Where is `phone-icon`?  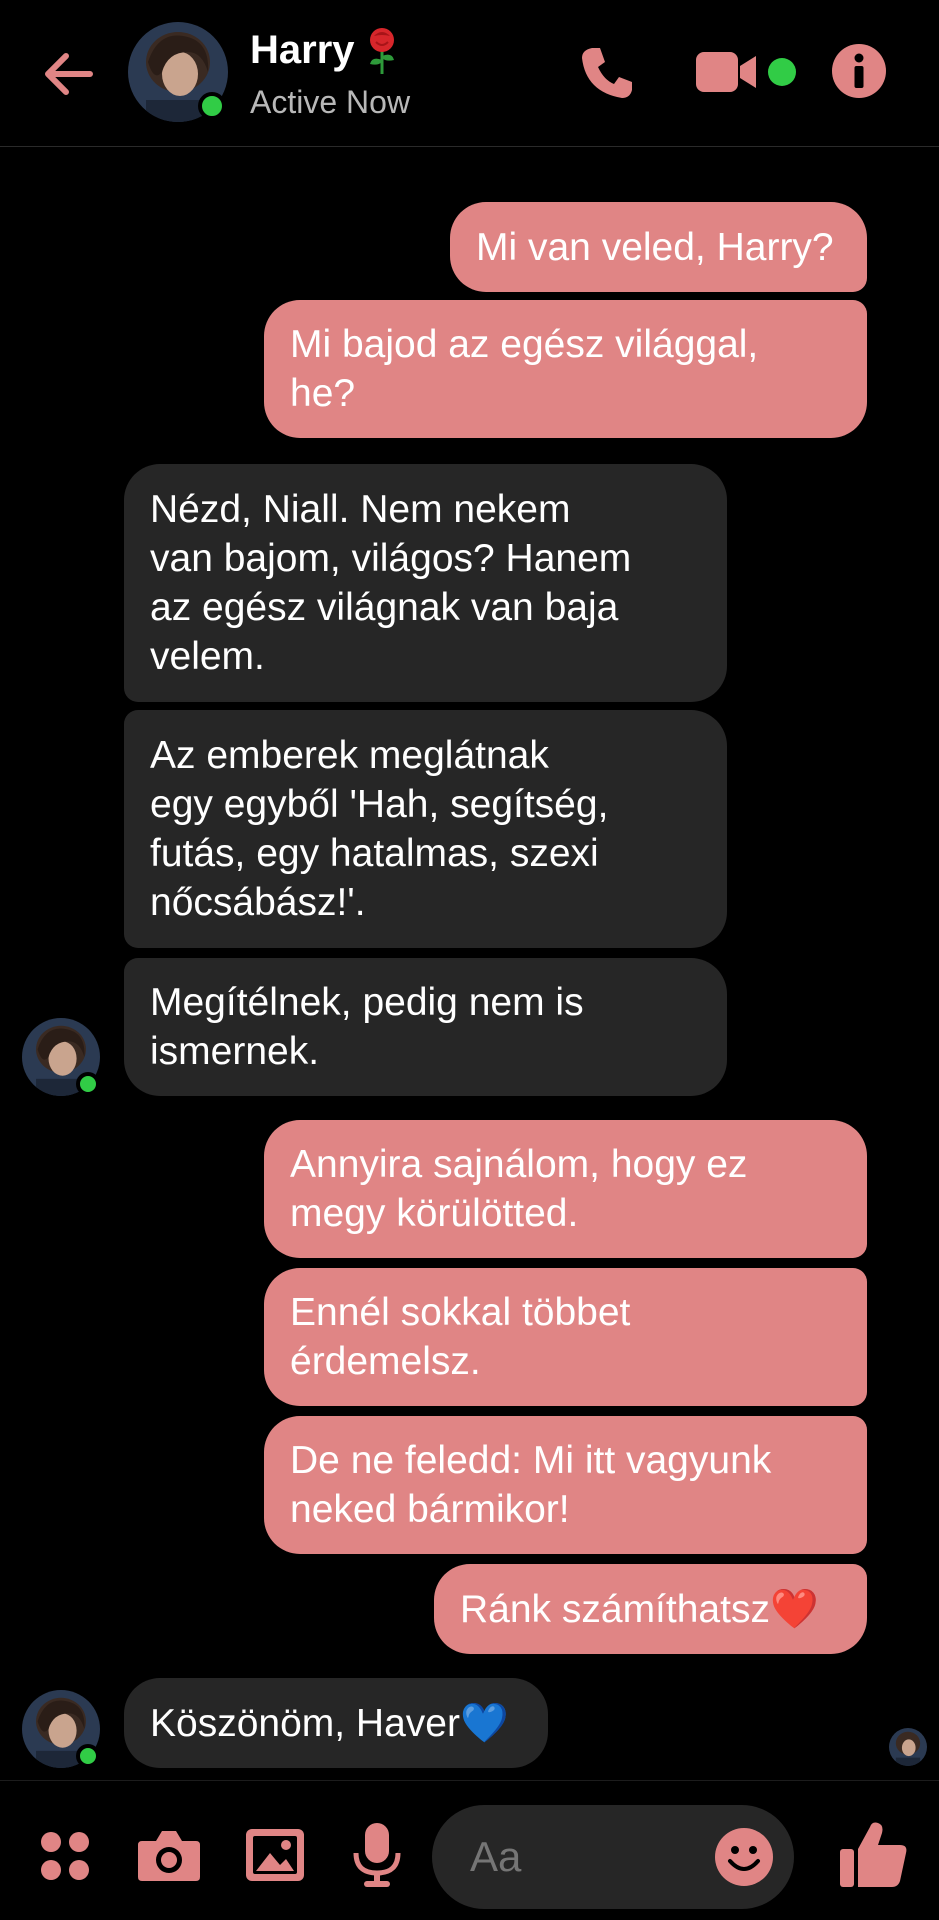 phone-icon is located at coordinates (607, 73).